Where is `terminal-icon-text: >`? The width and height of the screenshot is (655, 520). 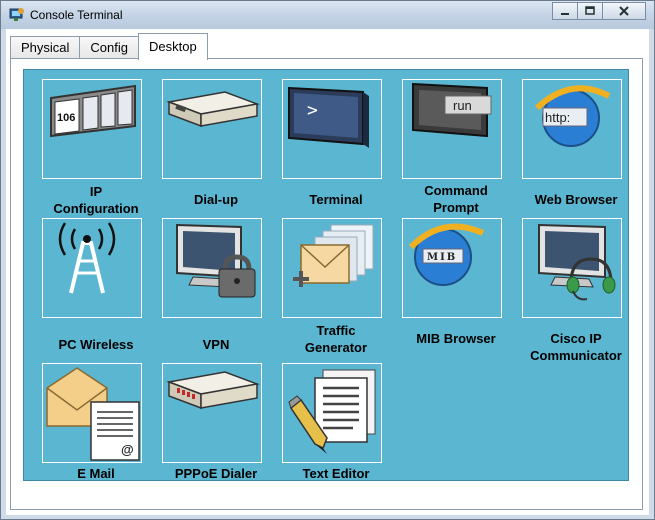 terminal-icon-text: > is located at coordinates (312, 110).